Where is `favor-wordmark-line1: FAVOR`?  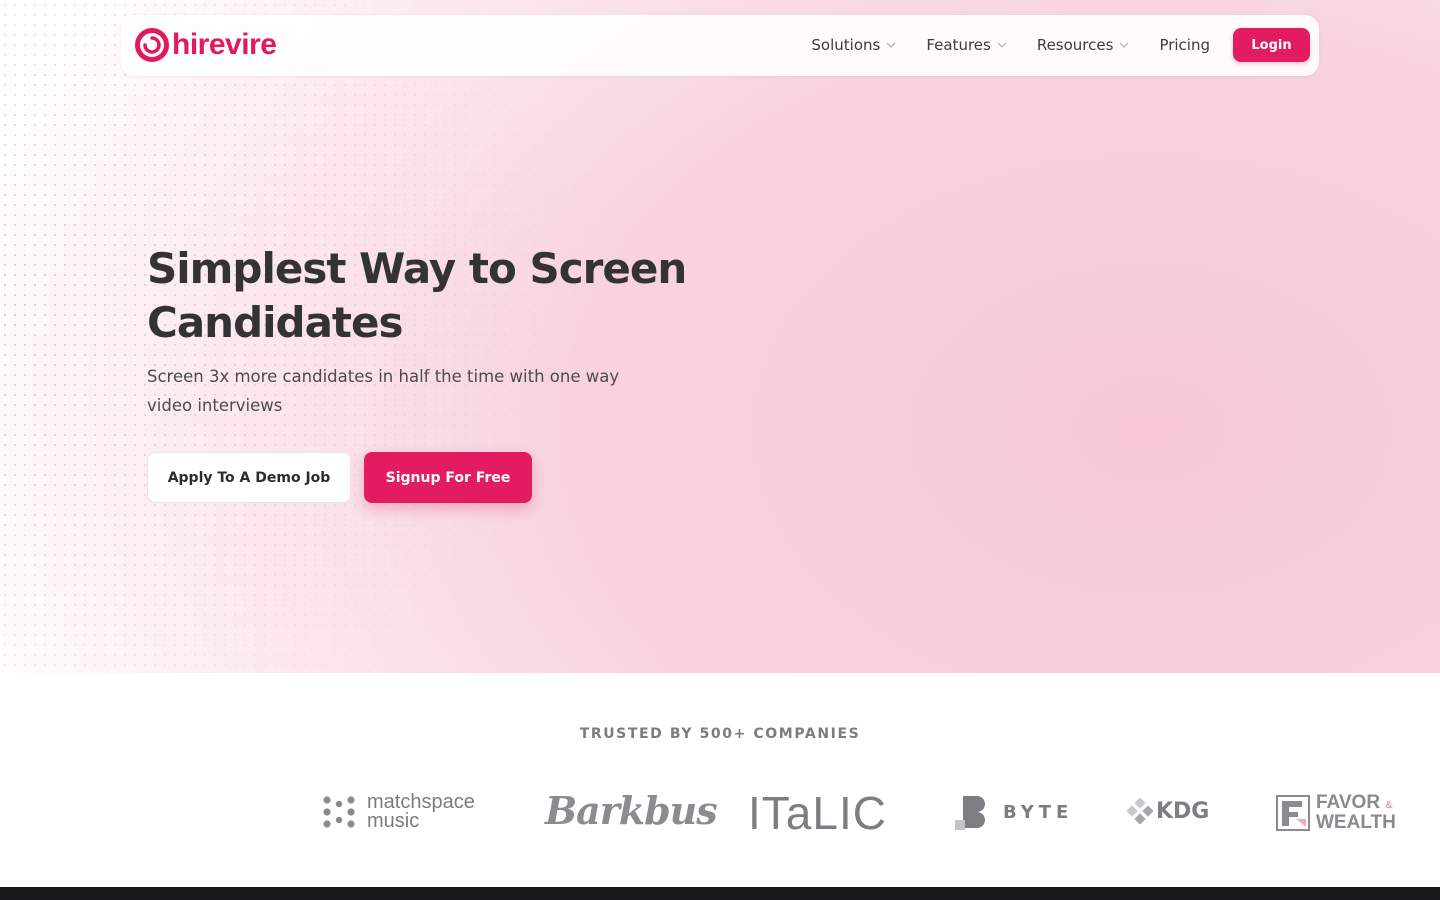 favor-wordmark-line1: FAVOR is located at coordinates (1348, 802).